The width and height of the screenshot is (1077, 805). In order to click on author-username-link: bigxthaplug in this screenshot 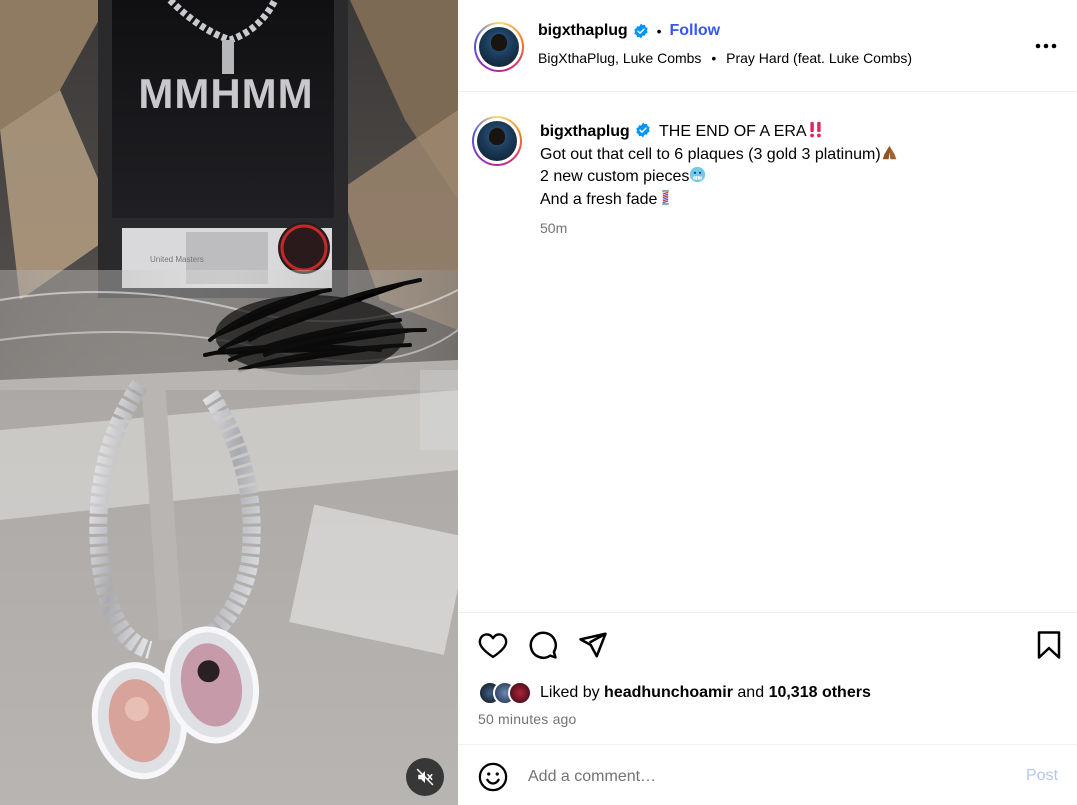, I will do `click(583, 31)`.